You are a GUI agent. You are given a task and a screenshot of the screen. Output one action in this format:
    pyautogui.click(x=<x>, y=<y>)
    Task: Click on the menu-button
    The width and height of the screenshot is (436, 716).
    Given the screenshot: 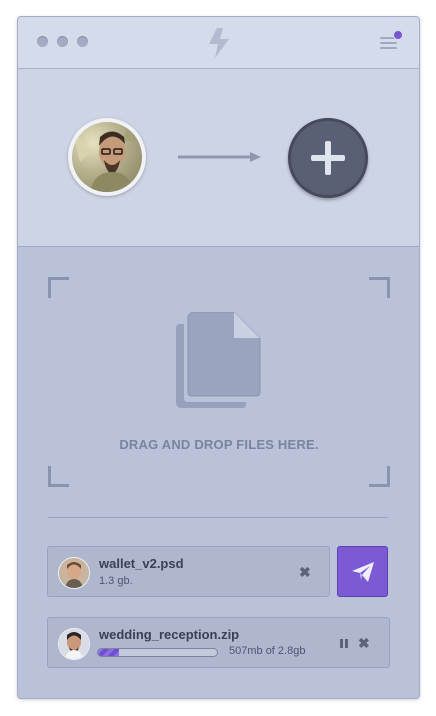 What is the action you would take?
    pyautogui.click(x=390, y=42)
    